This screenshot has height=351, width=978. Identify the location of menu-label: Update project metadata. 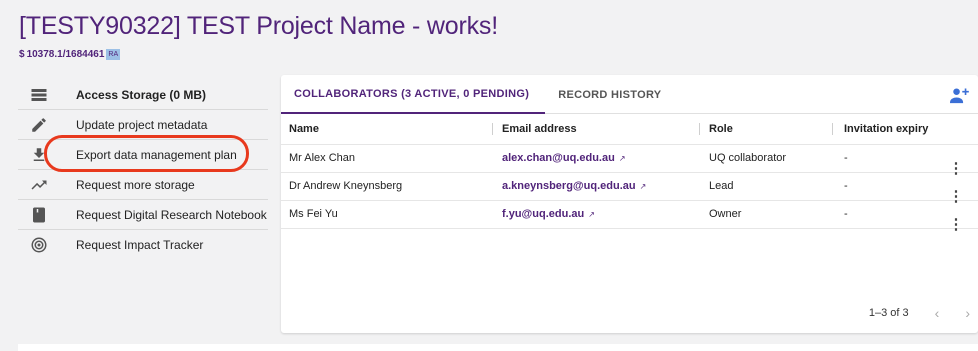
(142, 124).